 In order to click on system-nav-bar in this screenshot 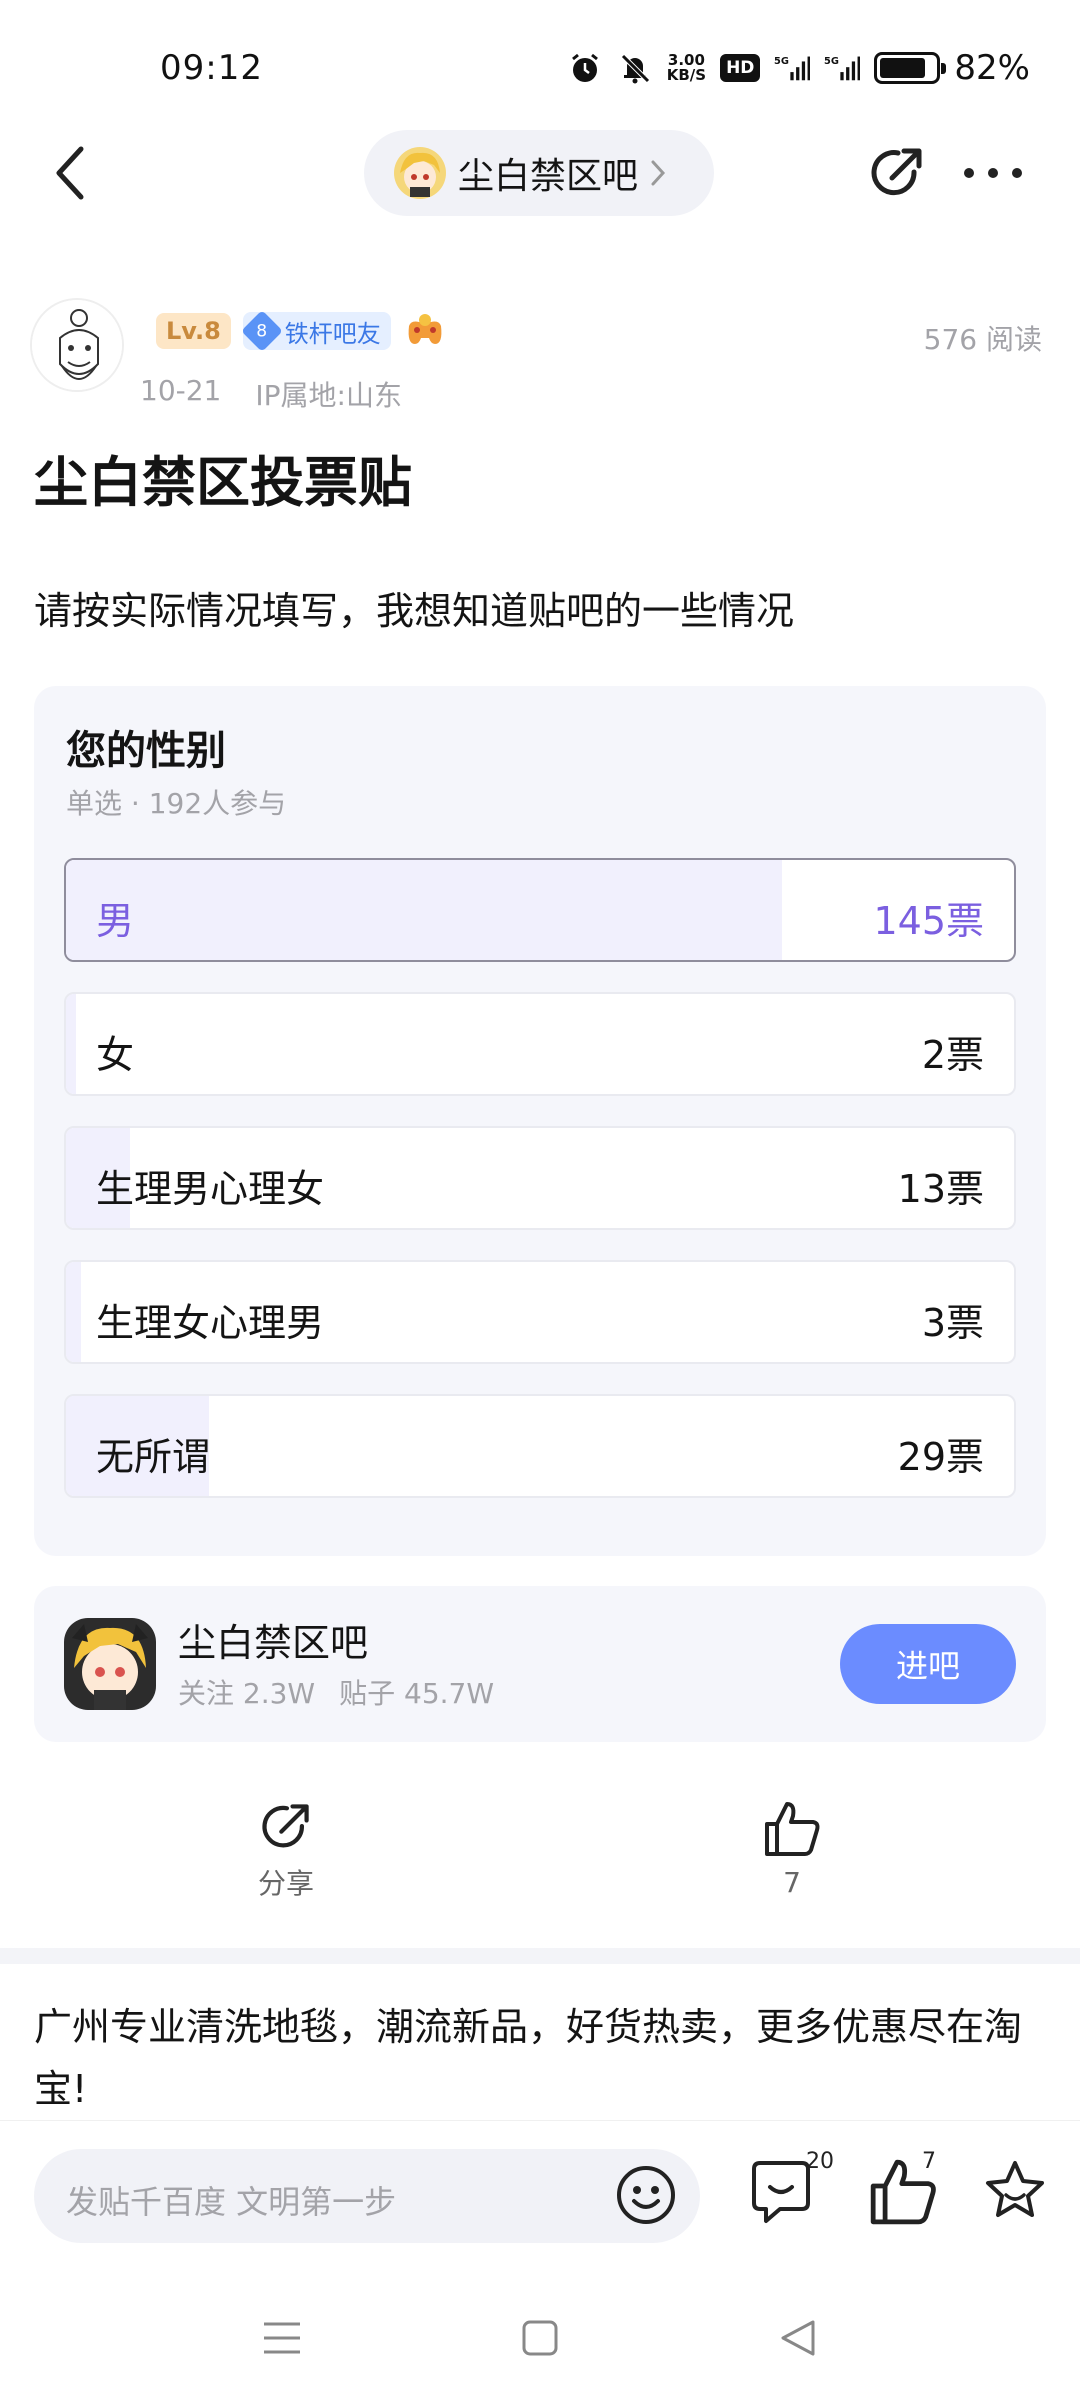, I will do `click(540, 2345)`.